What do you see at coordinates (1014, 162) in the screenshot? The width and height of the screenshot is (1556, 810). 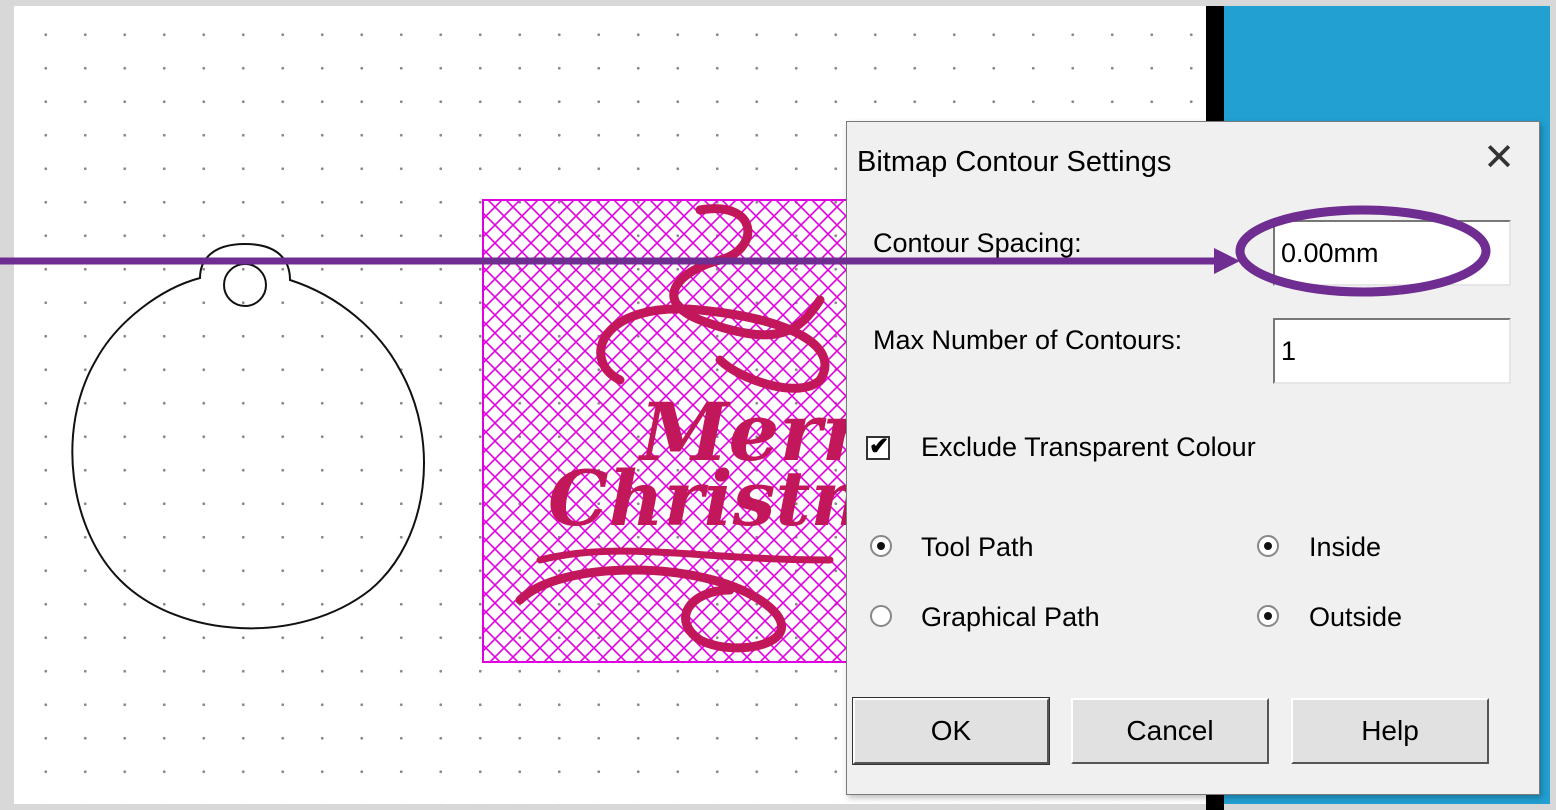 I see `dialog-title: Bitmap Contour Settings` at bounding box center [1014, 162].